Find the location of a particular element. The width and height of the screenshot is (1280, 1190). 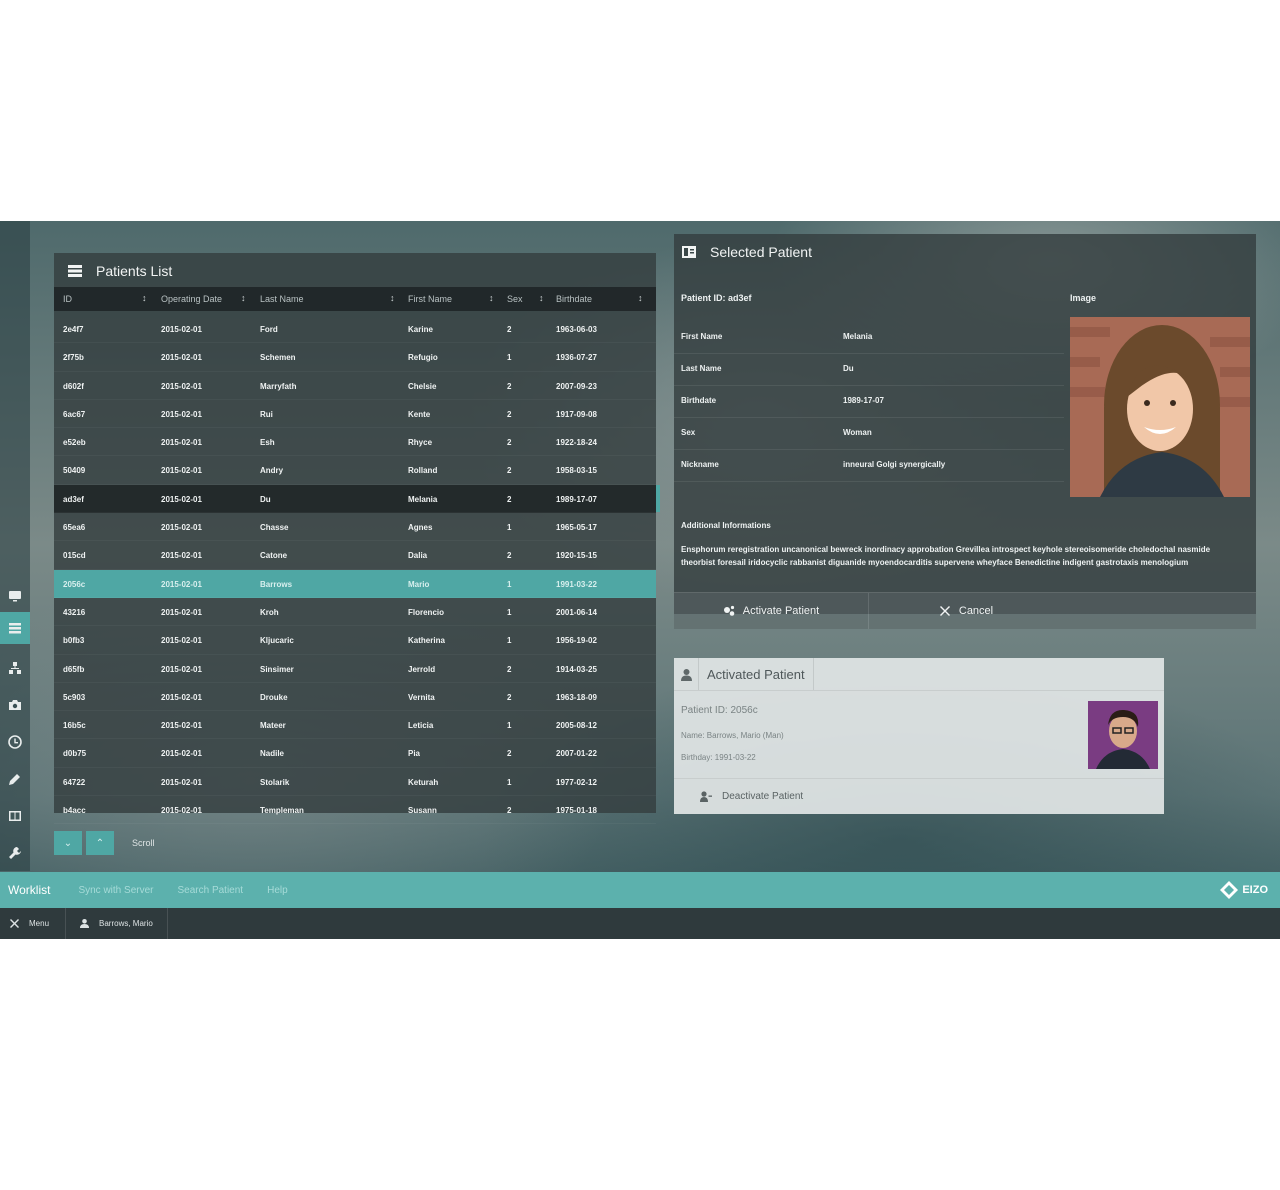

table-row: 015cd 2015-02-01 Catone Dalia 2 1920-15-15 is located at coordinates (355, 555).